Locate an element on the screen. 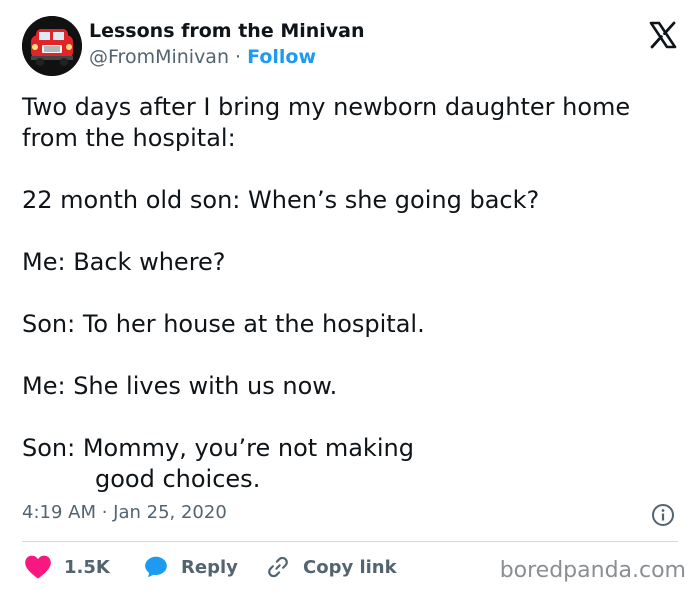  tweet-line: 22 month old son: When’s she going back? is located at coordinates (281, 200).